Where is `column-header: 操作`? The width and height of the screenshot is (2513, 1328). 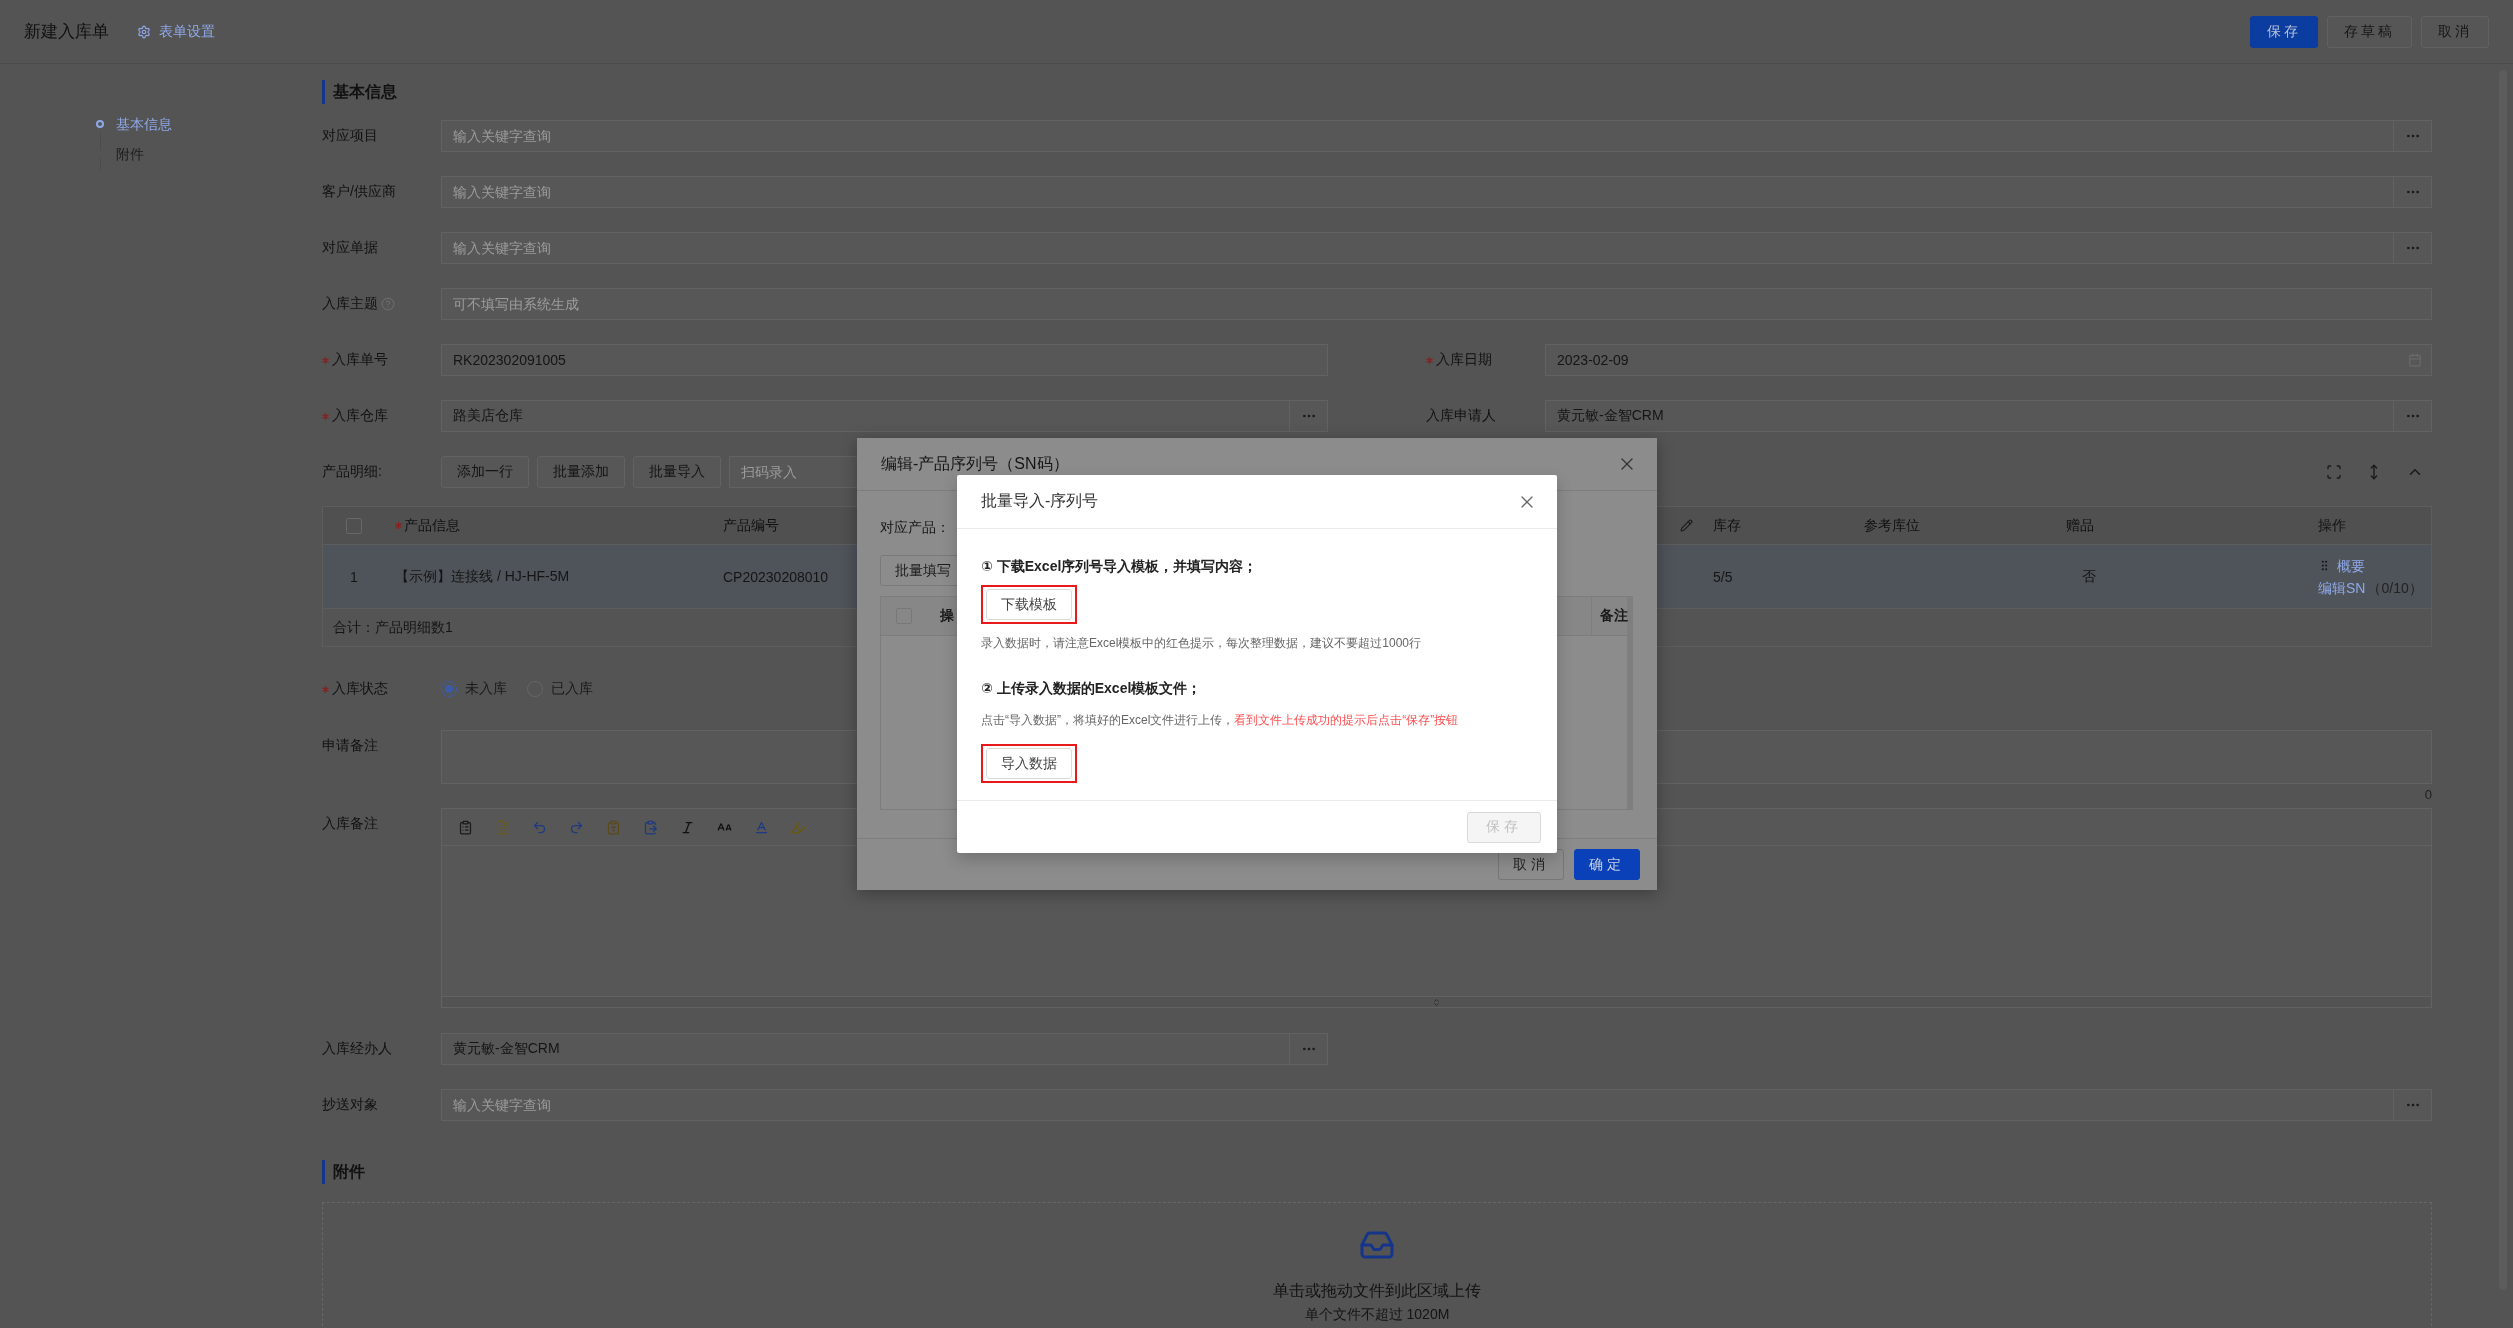 column-header: 操作 is located at coordinates (2369, 526).